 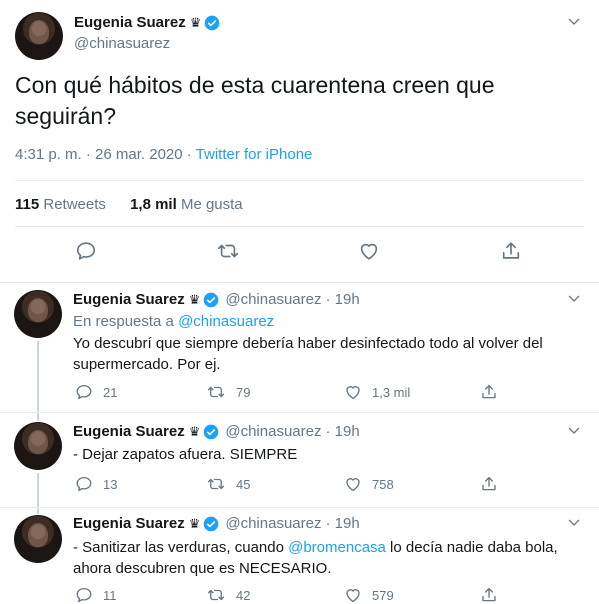 What do you see at coordinates (110, 484) in the screenshot?
I see `reply-count: 13` at bounding box center [110, 484].